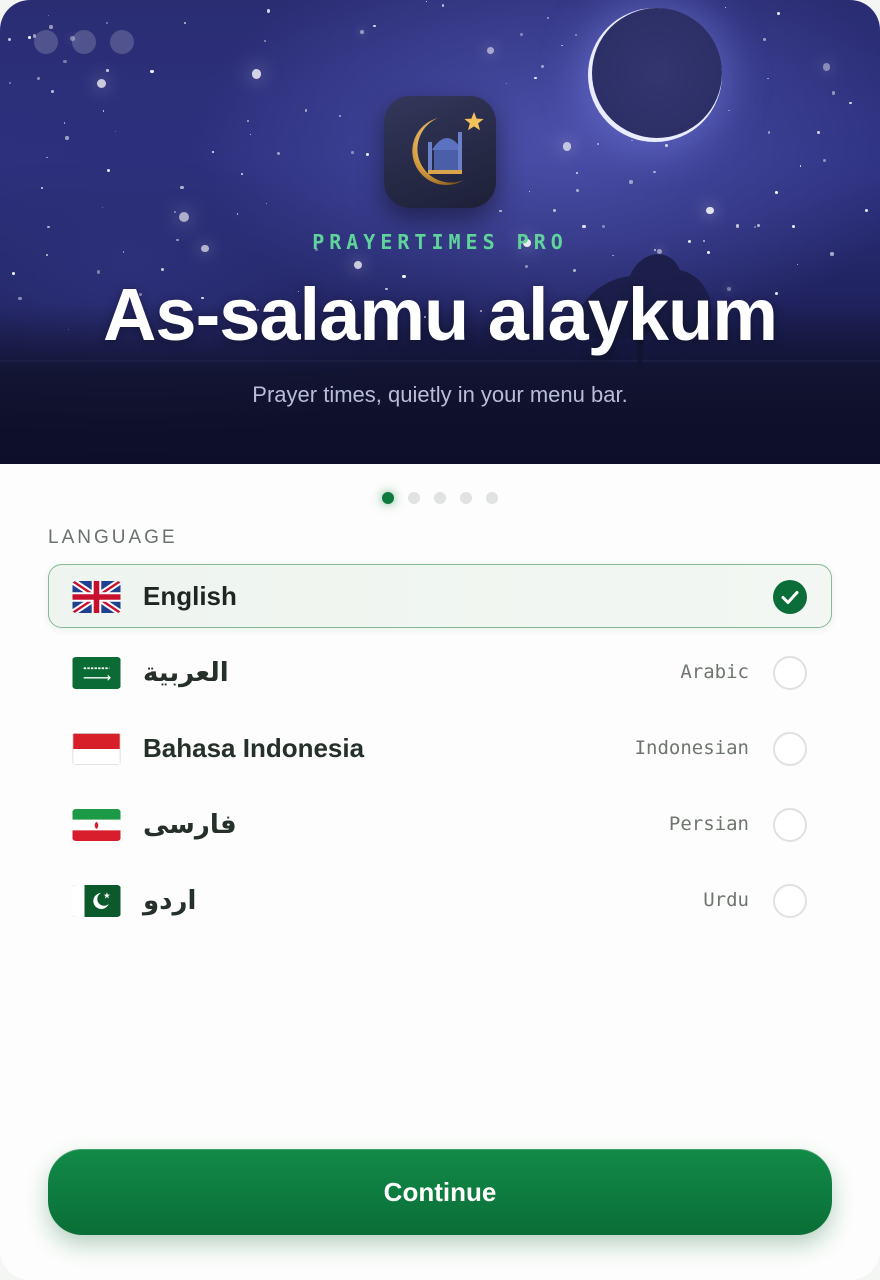  Describe the element at coordinates (440, 1192) in the screenshot. I see `continue-button: Continue` at that location.